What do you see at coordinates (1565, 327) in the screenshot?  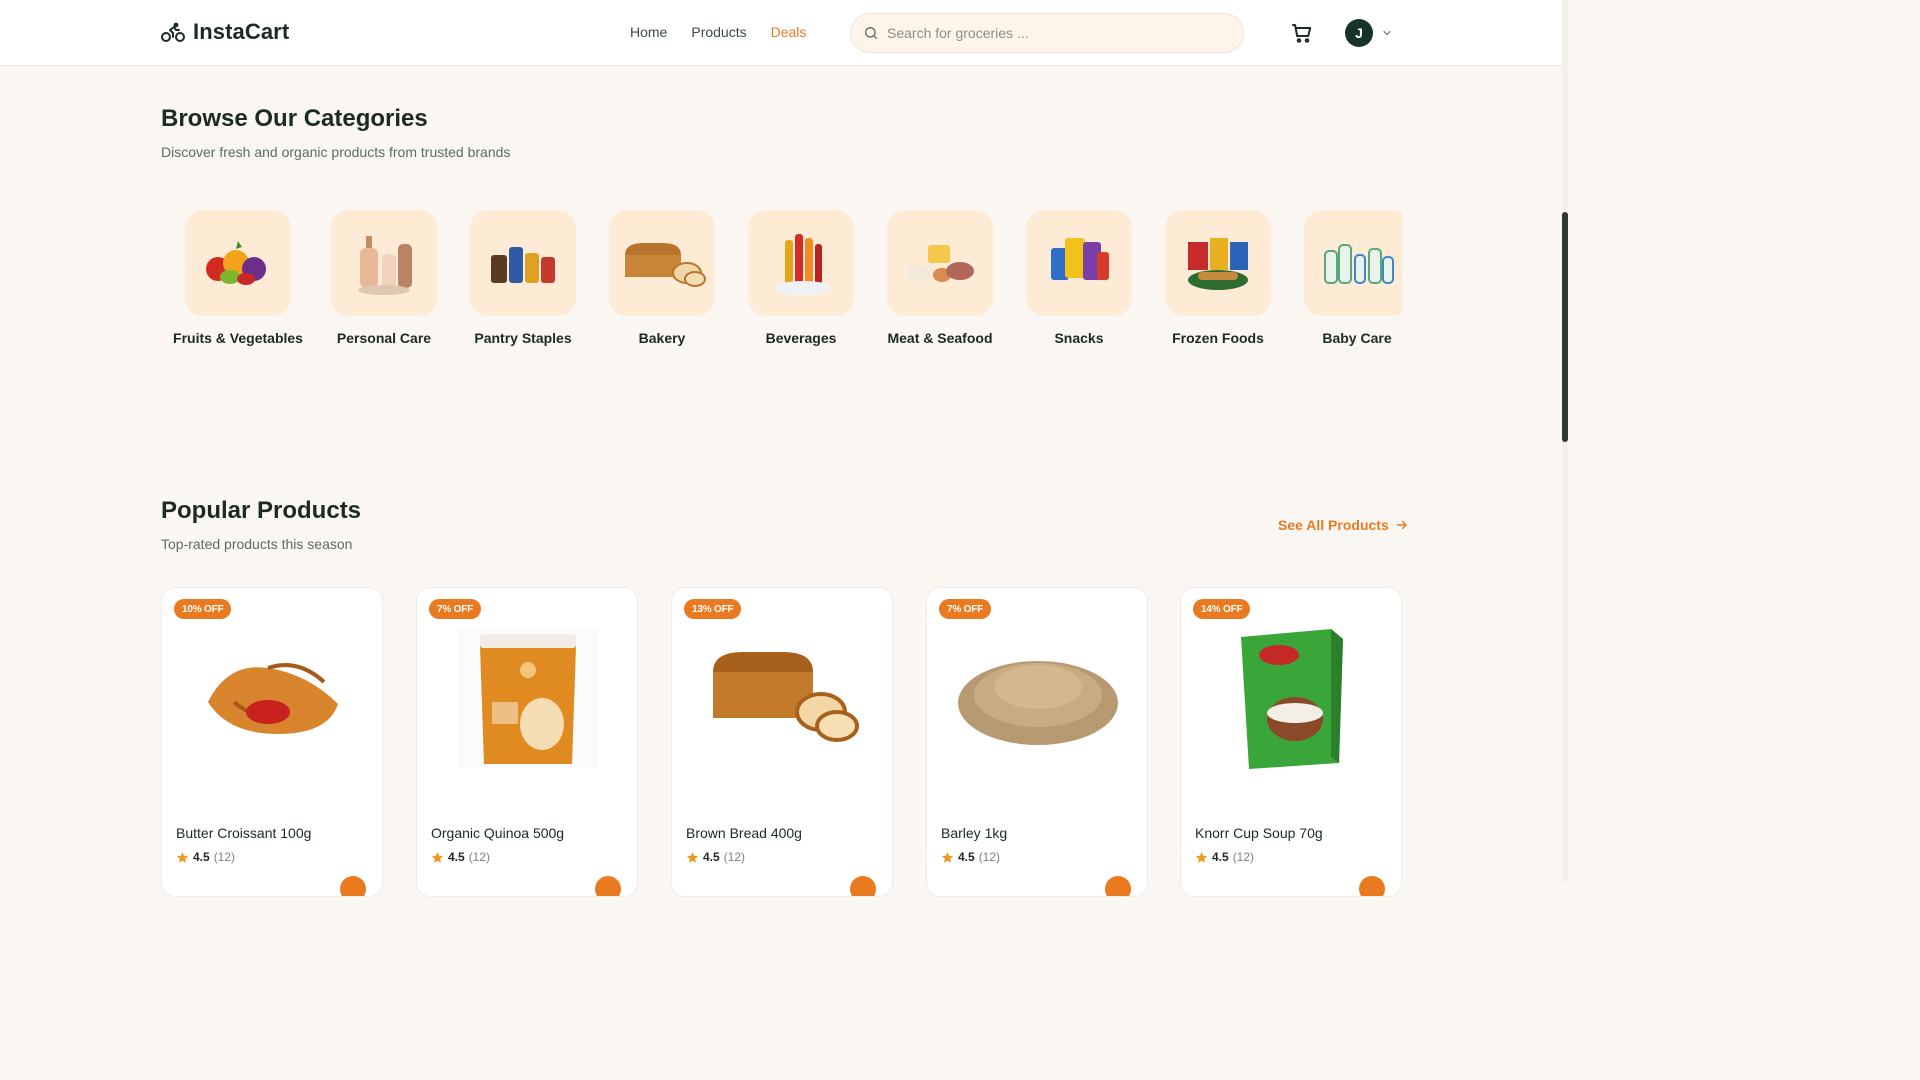 I see `scrollbar-thumb` at bounding box center [1565, 327].